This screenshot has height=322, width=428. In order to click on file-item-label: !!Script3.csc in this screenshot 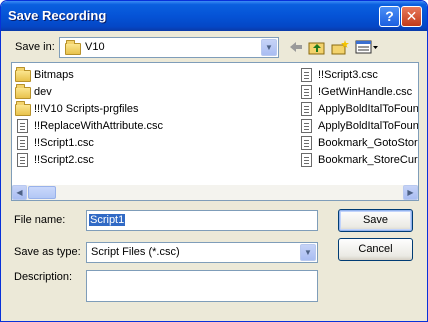, I will do `click(348, 74)`.